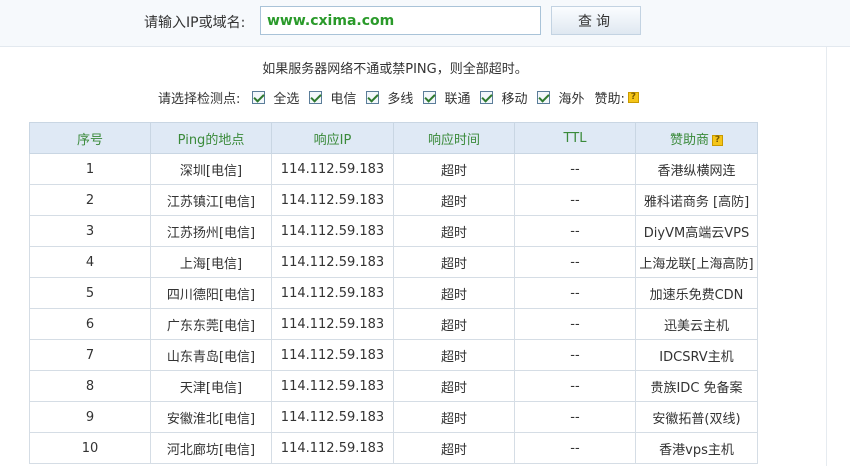  What do you see at coordinates (90, 169) in the screenshot?
I see `cell-no: 1` at bounding box center [90, 169].